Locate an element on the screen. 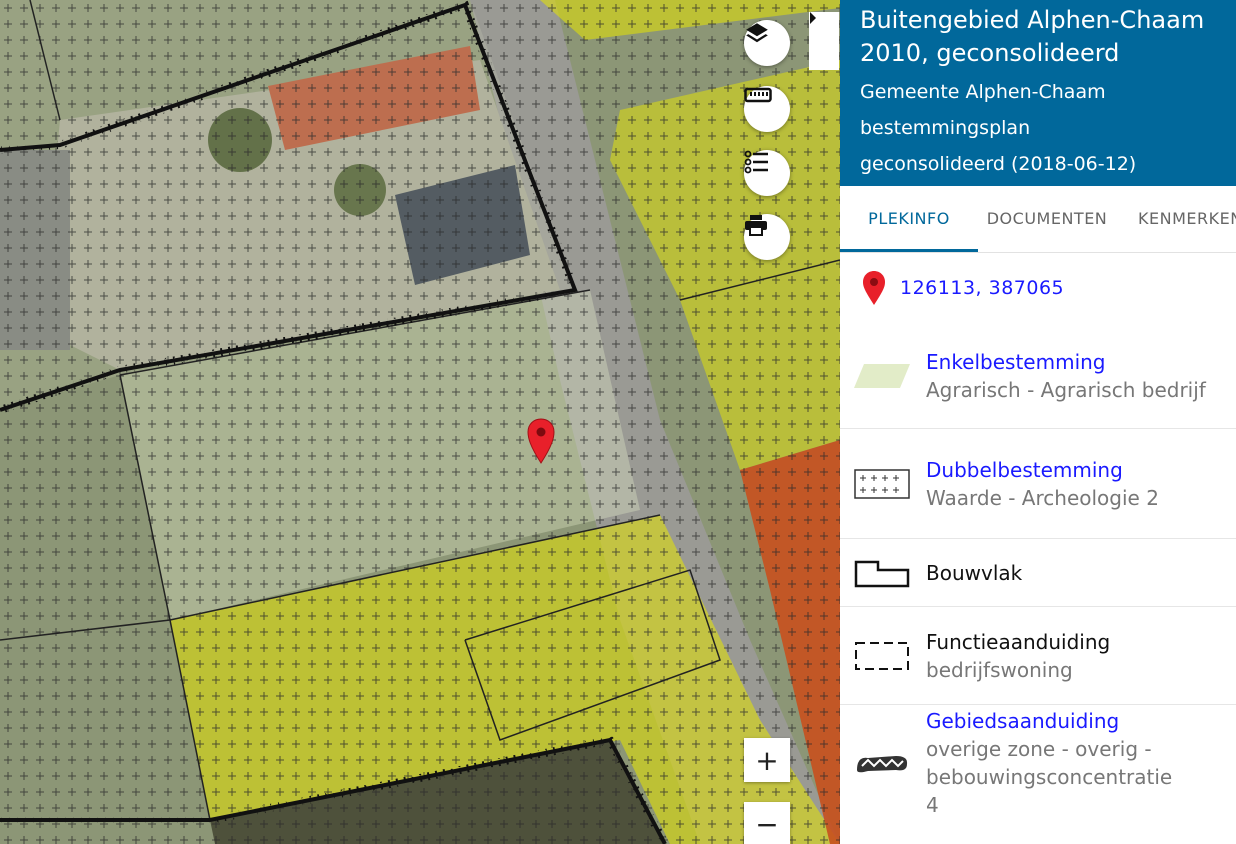  legend-item-bouwvlak: Bouwvlak is located at coordinates (1038, 573).